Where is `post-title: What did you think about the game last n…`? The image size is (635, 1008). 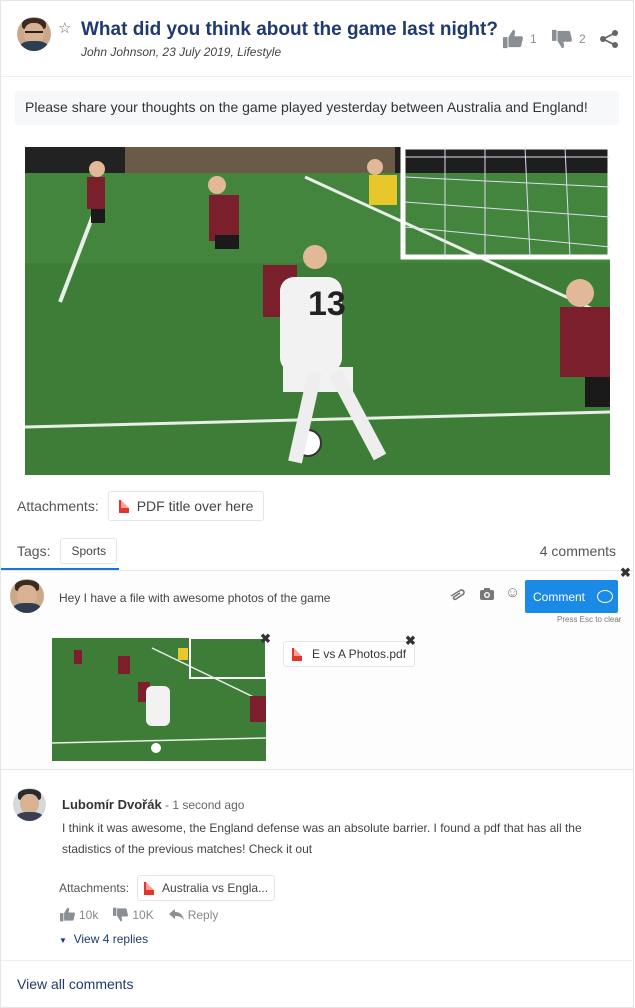
post-title: What did you think about the game last n… is located at coordinates (289, 30).